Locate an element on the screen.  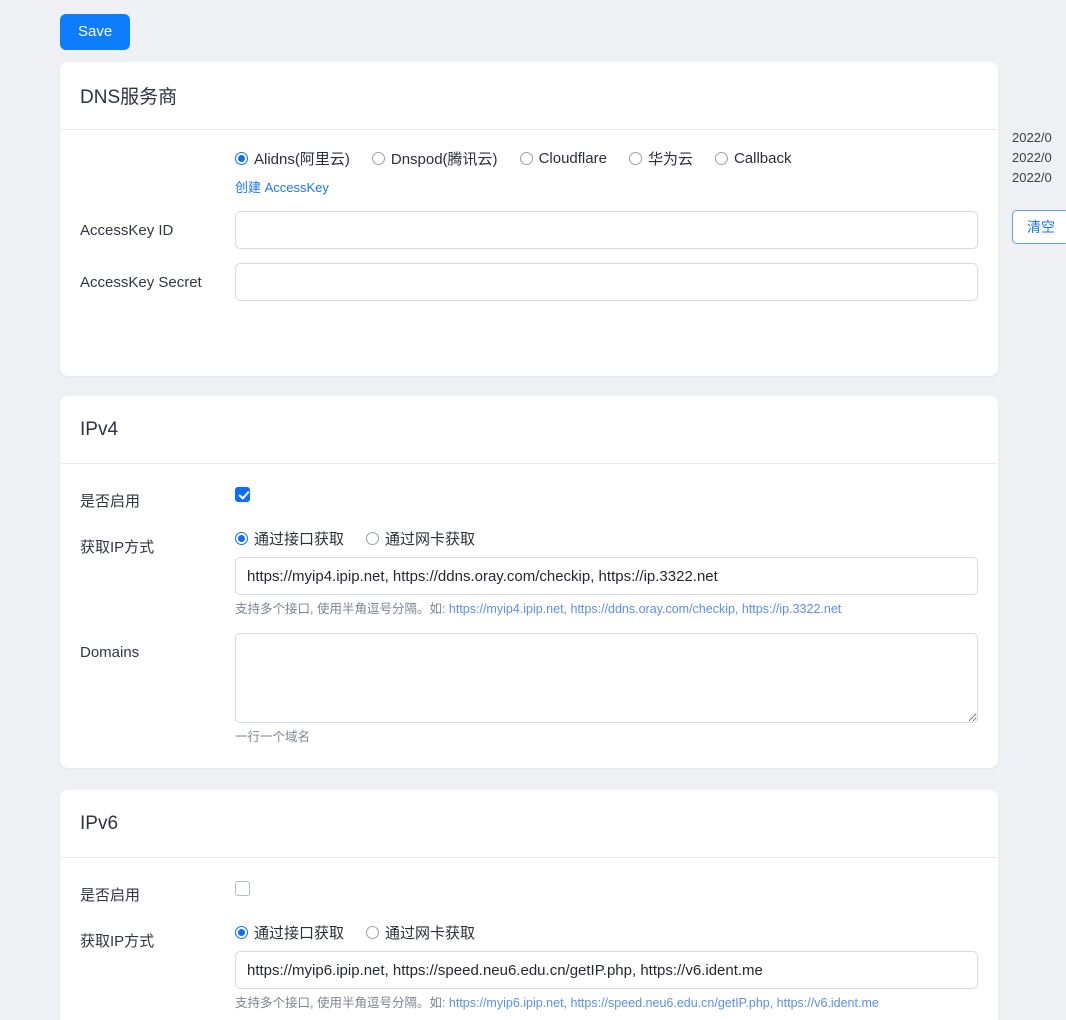
ipv4-hint-prefix: 支持多个接口, 使用半角逗号分隔。如: is located at coordinates (342, 609).